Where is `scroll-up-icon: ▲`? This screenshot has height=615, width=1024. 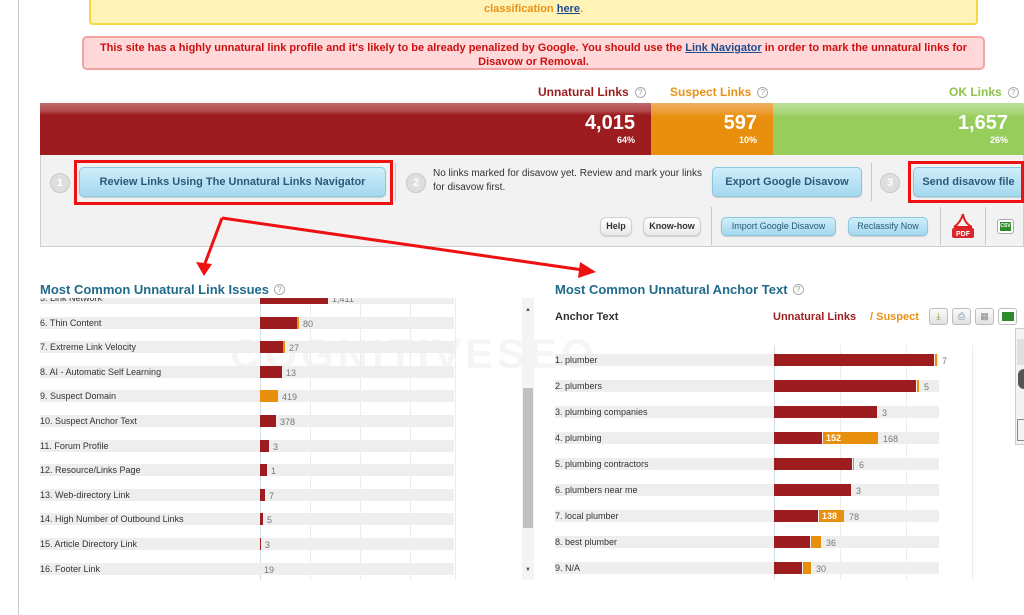
scroll-up-icon: ▲ is located at coordinates (528, 310).